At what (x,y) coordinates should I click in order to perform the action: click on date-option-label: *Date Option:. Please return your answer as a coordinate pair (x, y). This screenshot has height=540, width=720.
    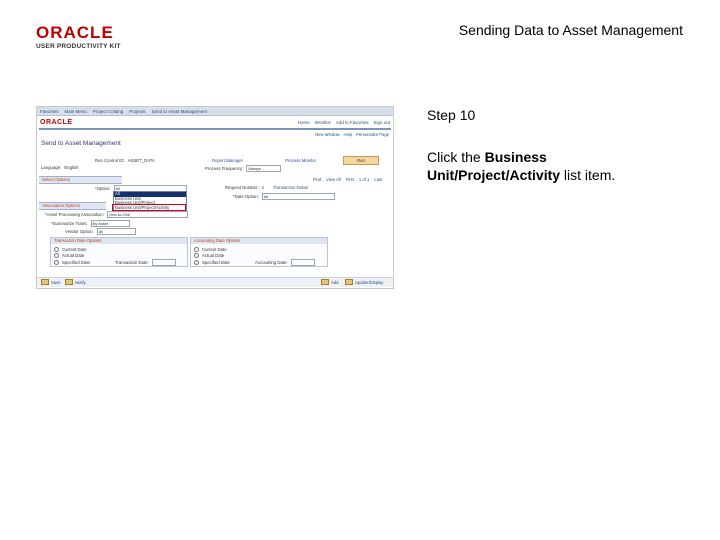
    Looking at the image, I should click on (246, 196).